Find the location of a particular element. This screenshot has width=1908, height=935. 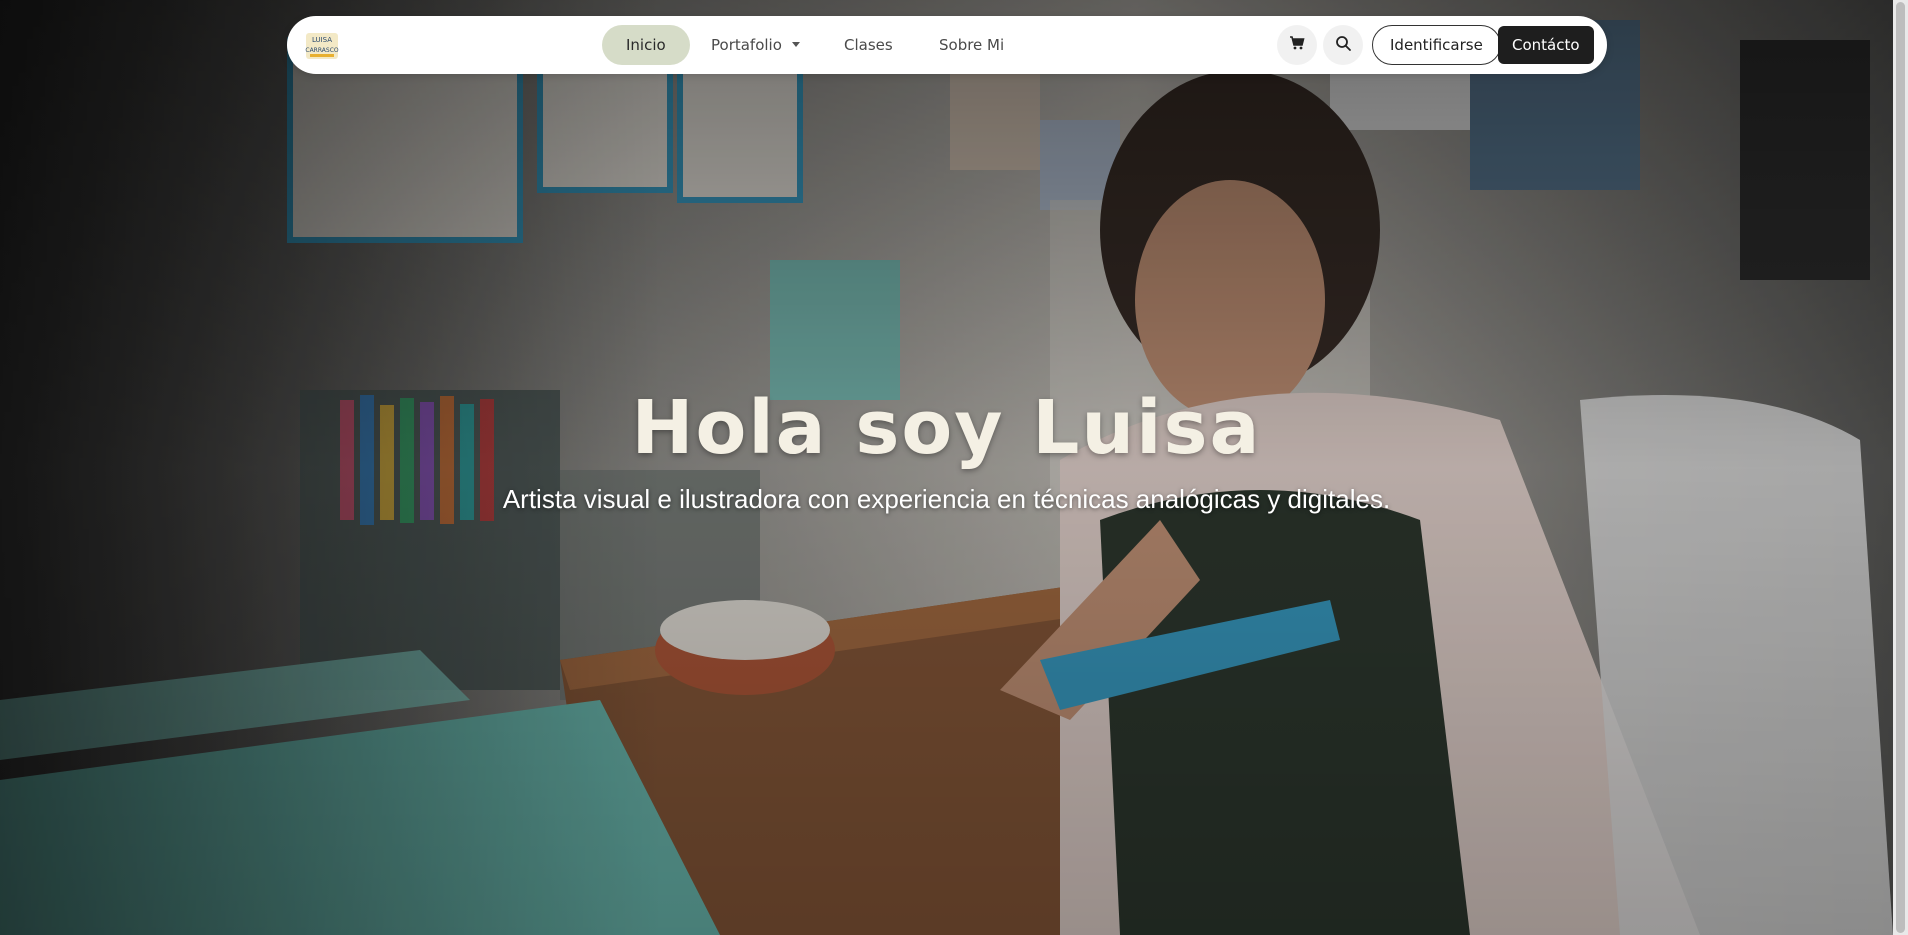

svg-text: LUISA is located at coordinates (322, 40).